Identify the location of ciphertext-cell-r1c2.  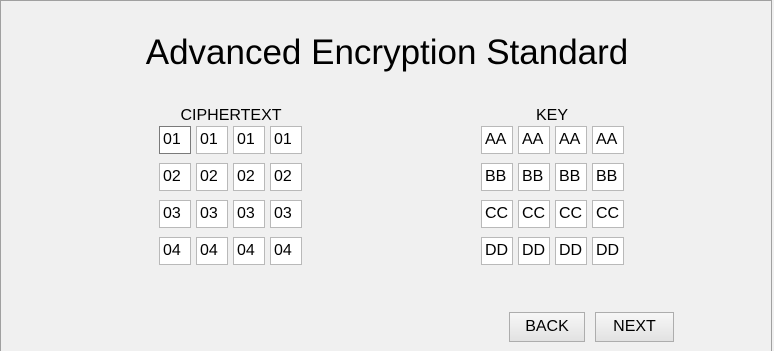
(212, 140).